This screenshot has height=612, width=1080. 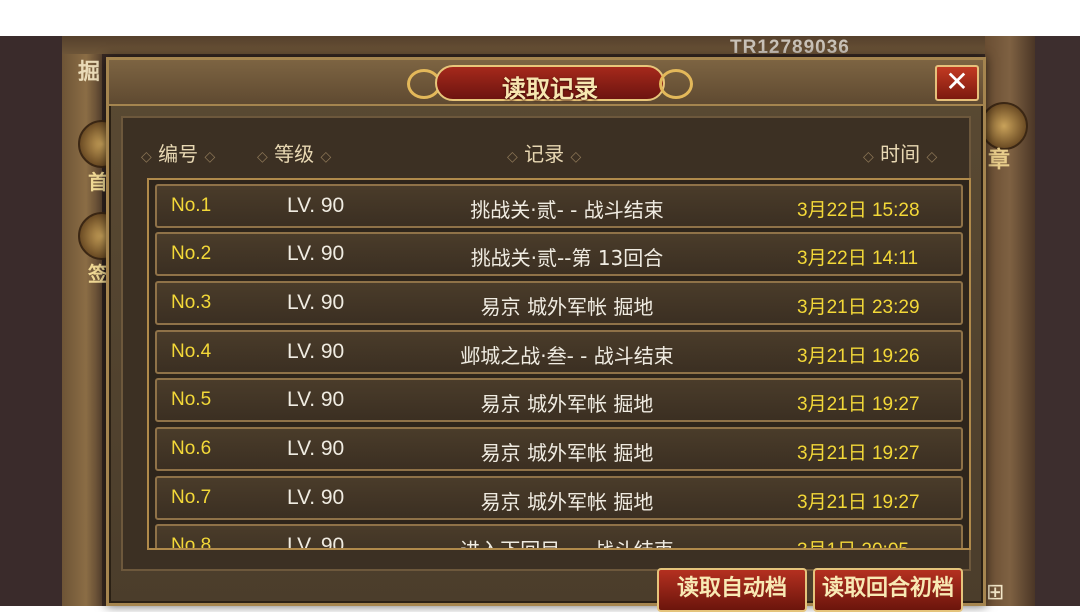 I want to click on background-right-edge, so click(x=1057, y=321).